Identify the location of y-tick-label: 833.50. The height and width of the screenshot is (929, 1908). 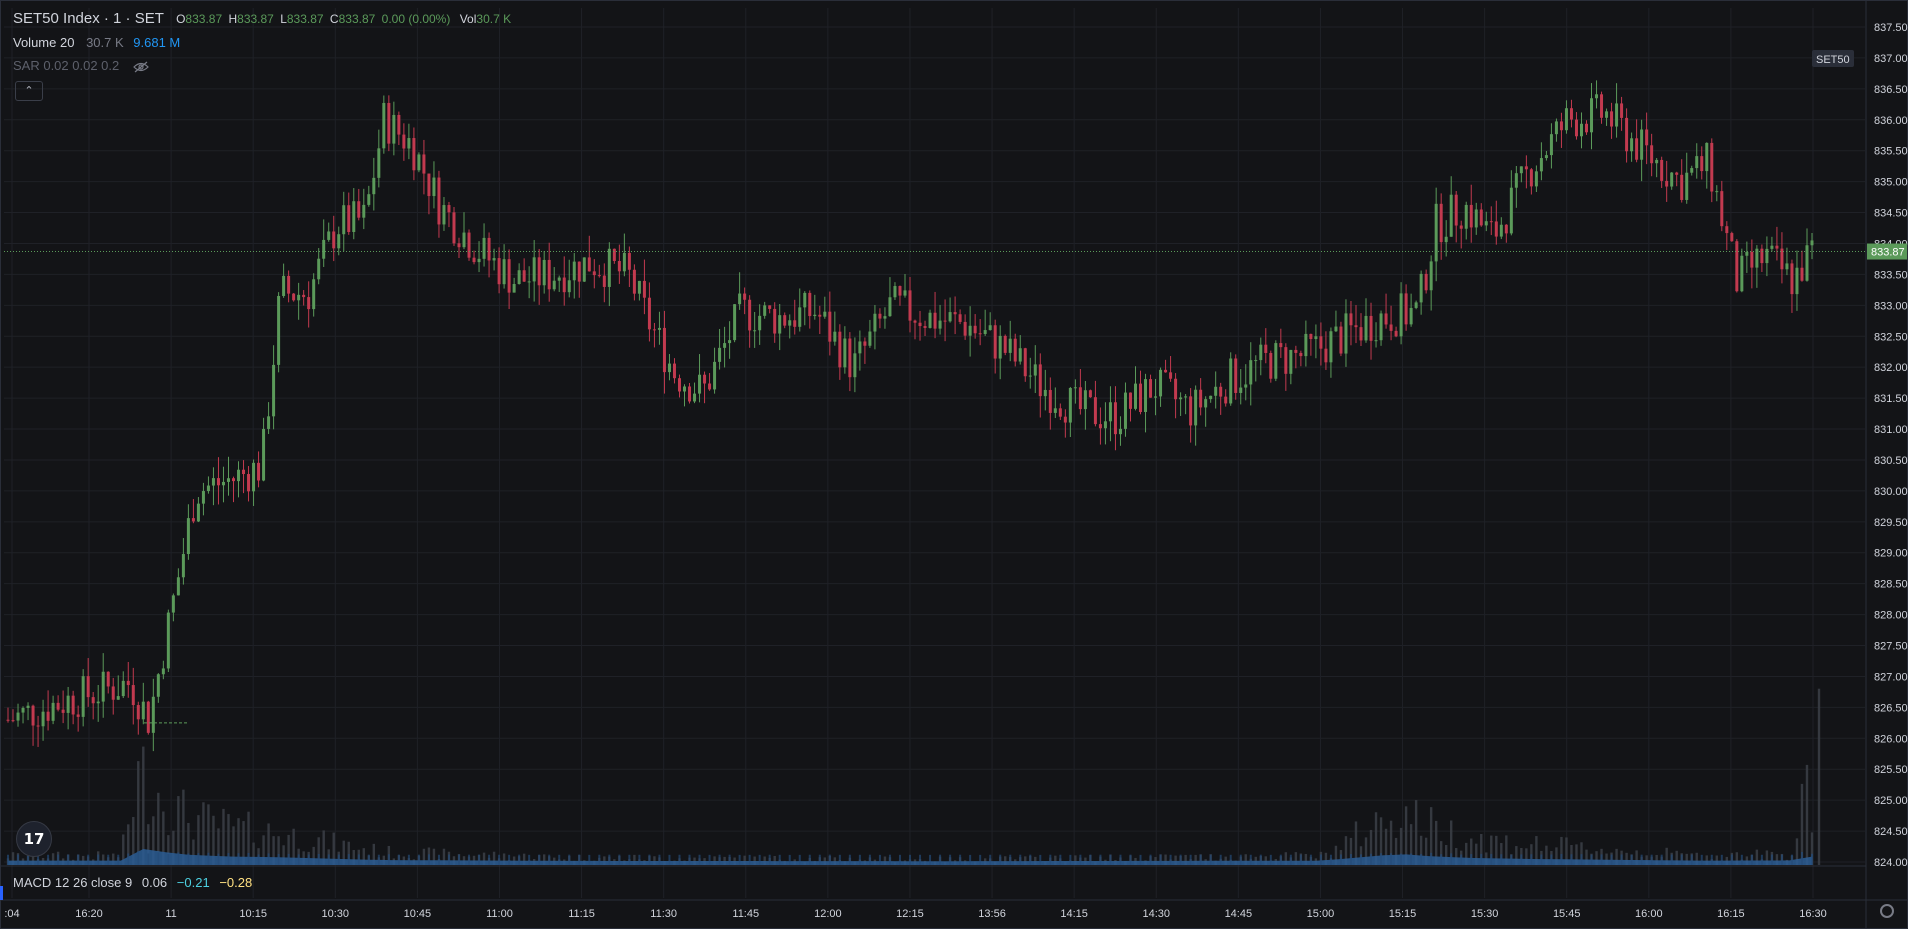
(1891, 275).